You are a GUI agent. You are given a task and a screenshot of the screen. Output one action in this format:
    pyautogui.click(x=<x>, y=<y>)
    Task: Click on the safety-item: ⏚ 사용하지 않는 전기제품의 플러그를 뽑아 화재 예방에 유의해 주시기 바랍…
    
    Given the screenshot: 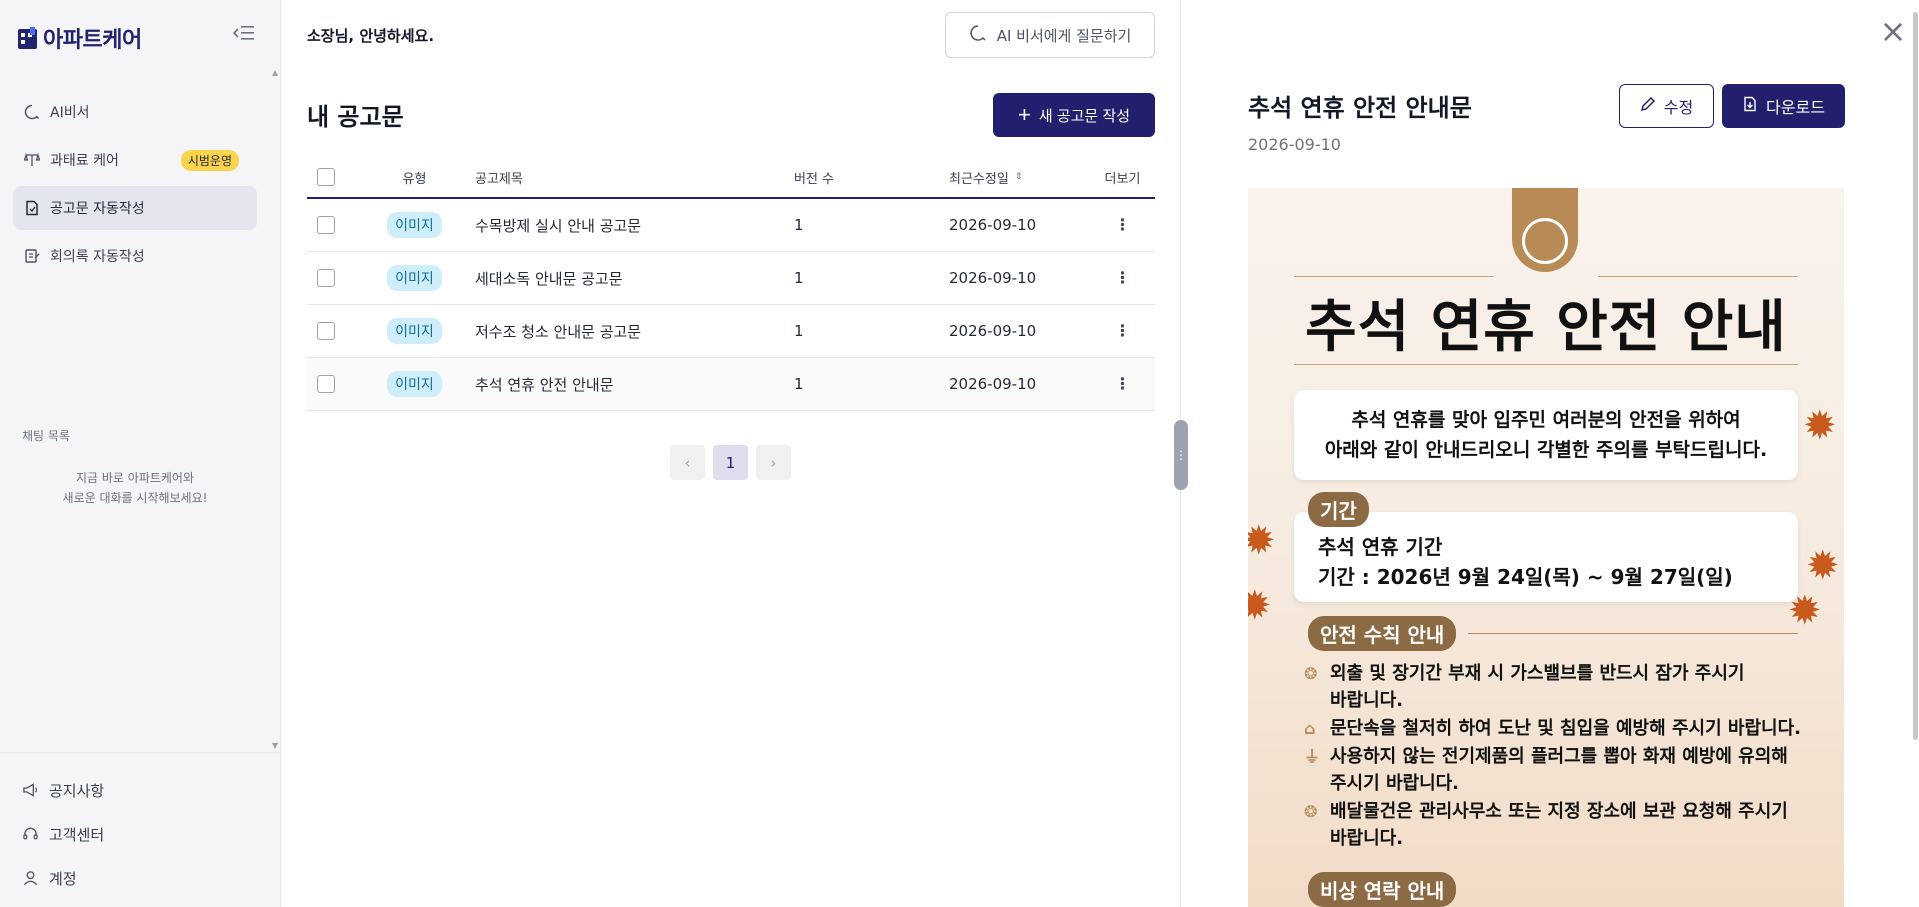 What is the action you would take?
    pyautogui.click(x=1564, y=770)
    